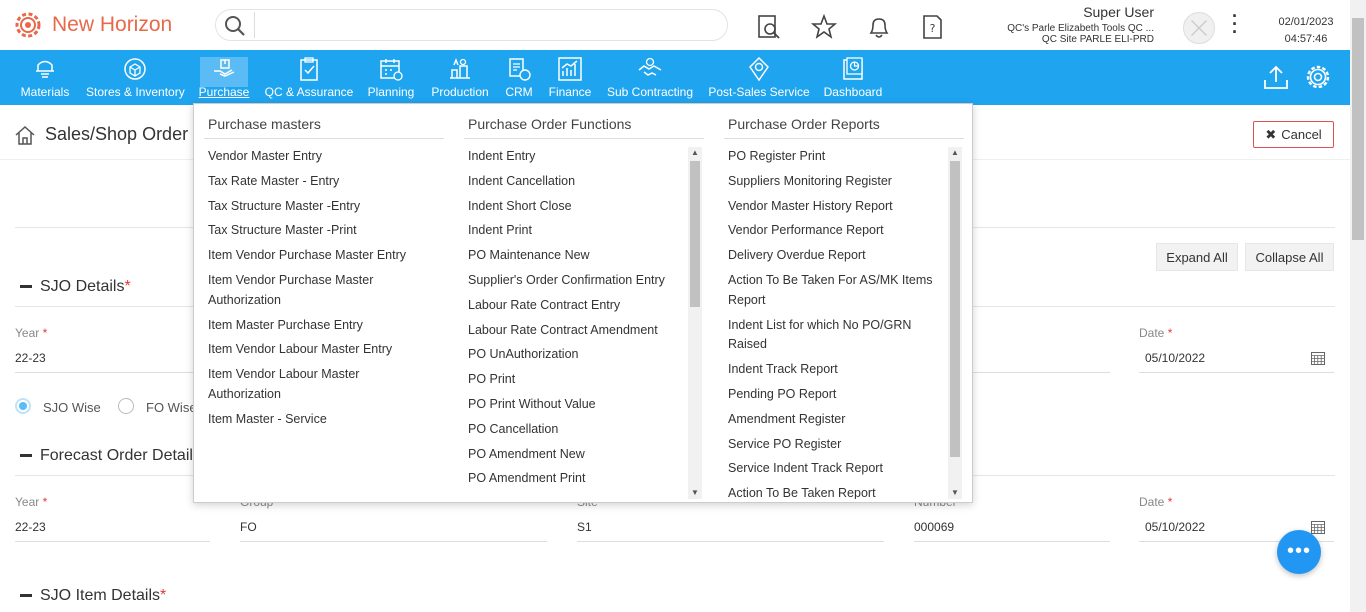 This screenshot has width=1366, height=612. What do you see at coordinates (835, 370) in the screenshot?
I see `menu-item: Indent Track Report` at bounding box center [835, 370].